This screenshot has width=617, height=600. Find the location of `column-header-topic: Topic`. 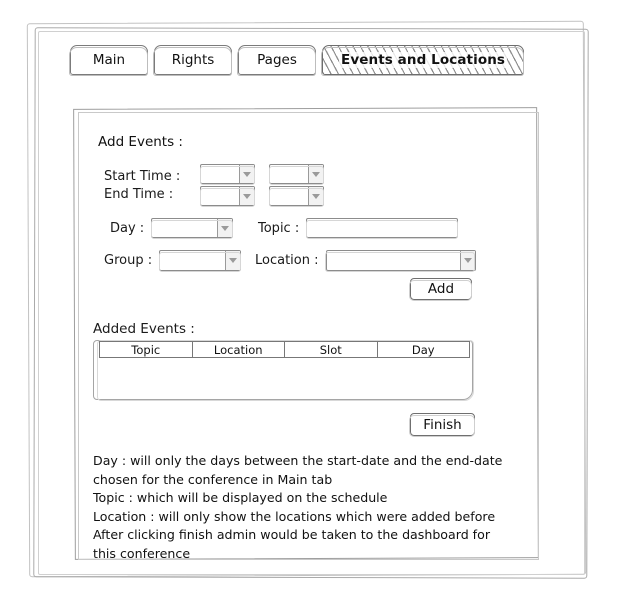

column-header-topic: Topic is located at coordinates (146, 349).